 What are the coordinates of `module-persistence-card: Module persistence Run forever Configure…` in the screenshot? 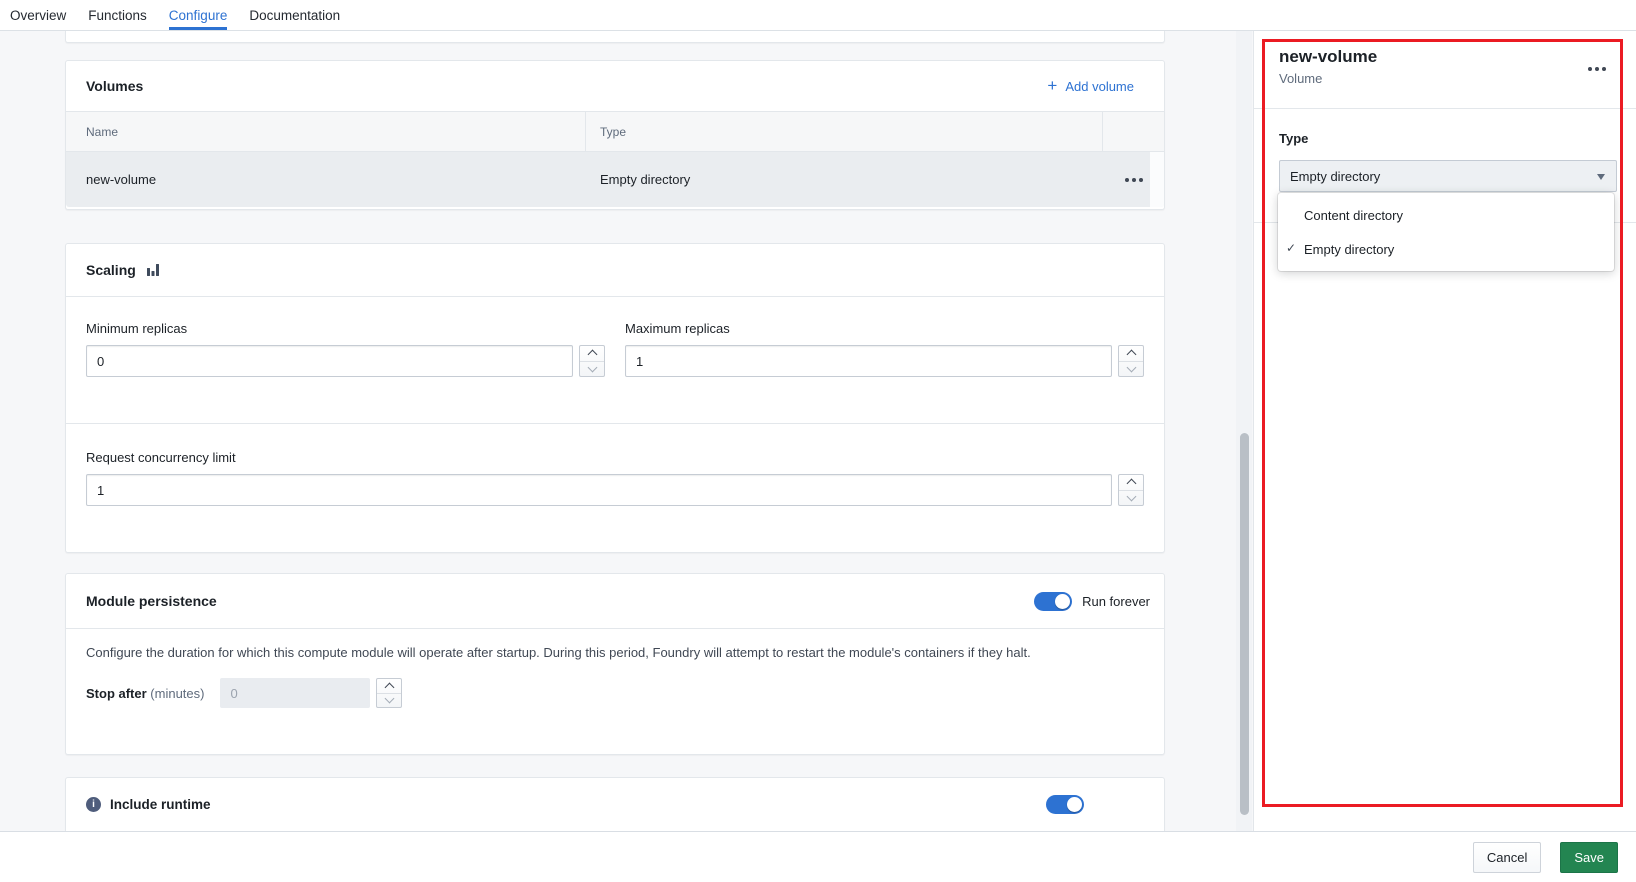 It's located at (615, 664).